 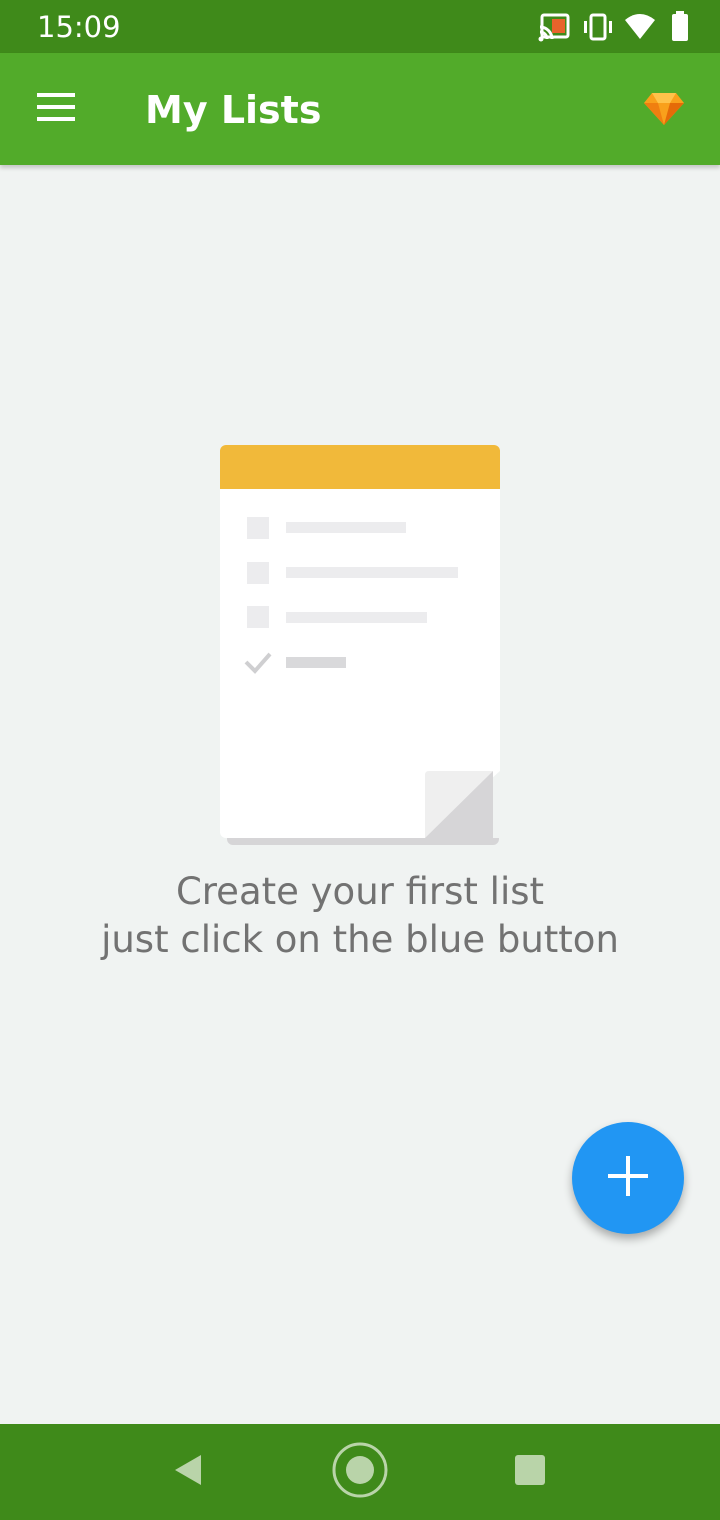 I want to click on empty-state-line1: Create your first list, so click(x=360, y=891).